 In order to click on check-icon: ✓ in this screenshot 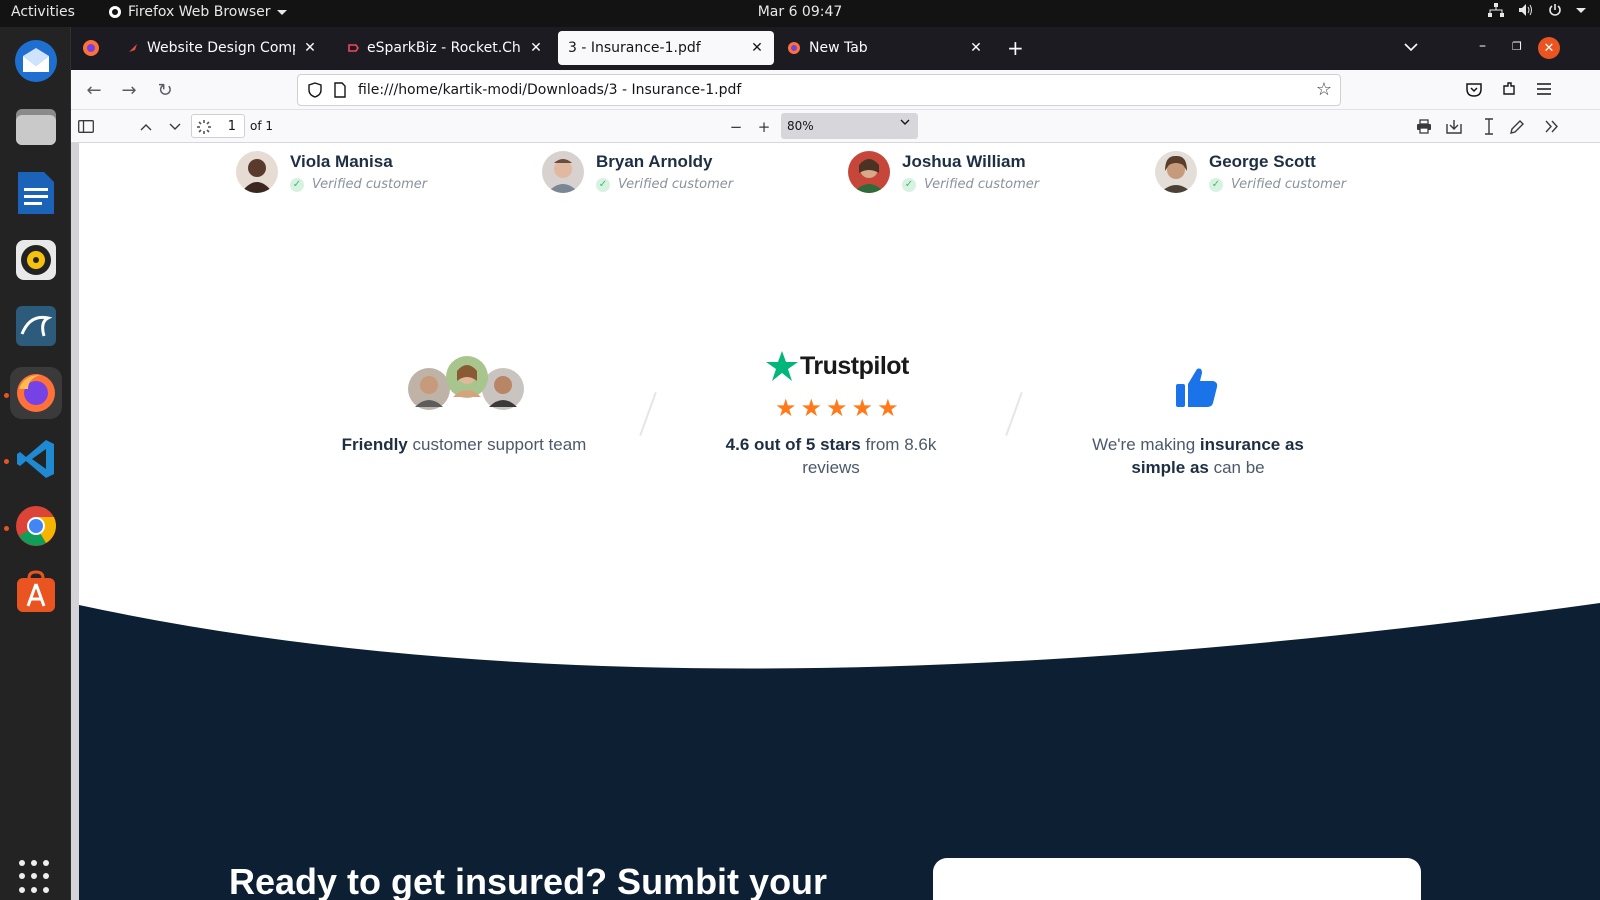, I will do `click(603, 184)`.